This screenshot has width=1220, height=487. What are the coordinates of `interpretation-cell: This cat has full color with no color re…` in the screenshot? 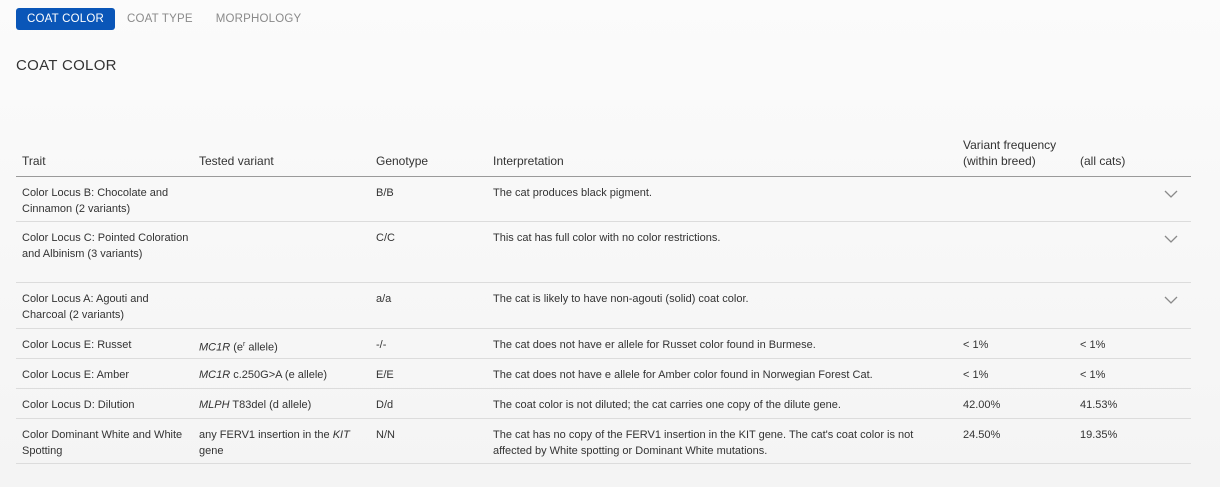 It's located at (607, 238).